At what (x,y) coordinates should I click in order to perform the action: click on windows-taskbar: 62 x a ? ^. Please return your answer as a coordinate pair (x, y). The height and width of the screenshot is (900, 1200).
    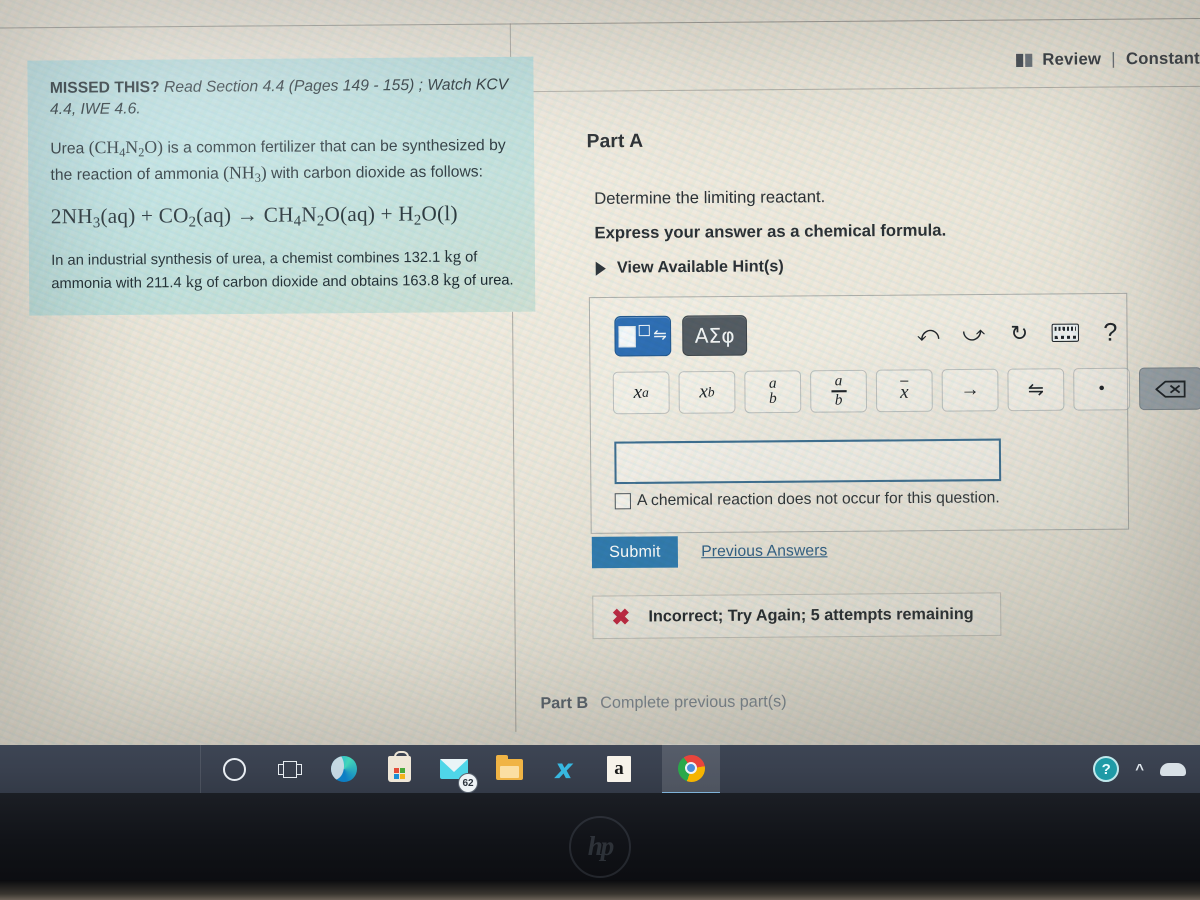
    Looking at the image, I should click on (600, 769).